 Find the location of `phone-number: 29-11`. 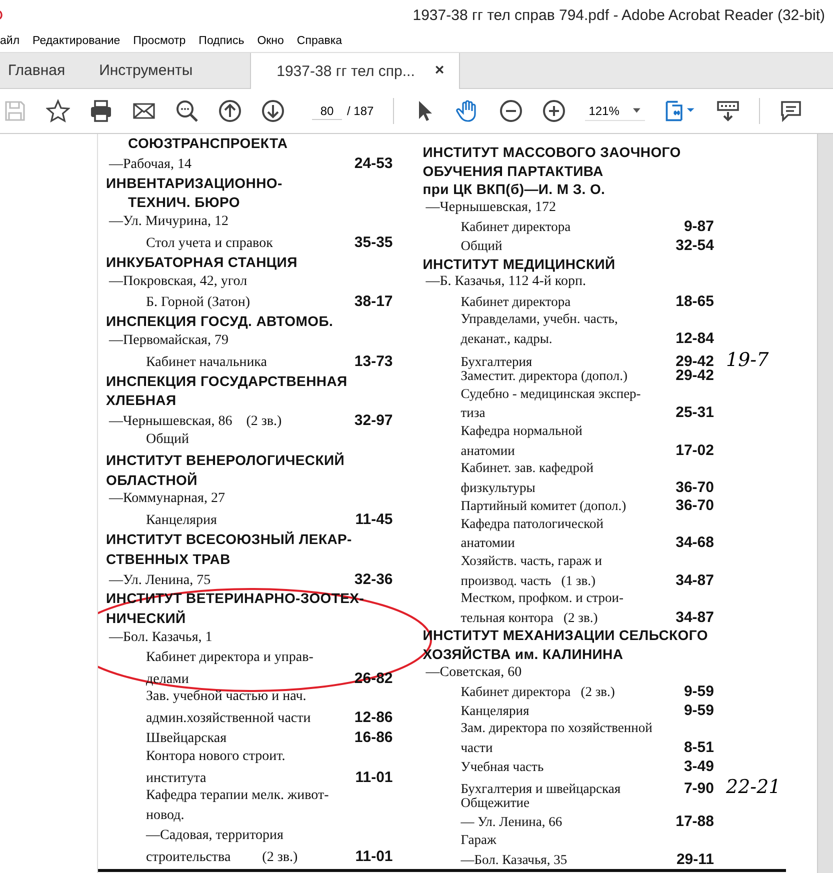

phone-number: 29-11 is located at coordinates (695, 859).